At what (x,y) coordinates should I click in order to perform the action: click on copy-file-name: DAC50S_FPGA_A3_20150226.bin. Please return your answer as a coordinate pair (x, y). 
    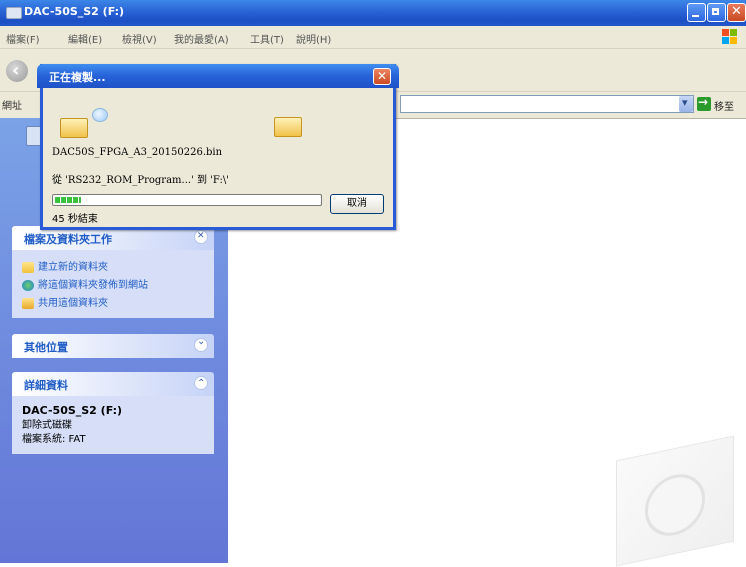
    Looking at the image, I should click on (137, 152).